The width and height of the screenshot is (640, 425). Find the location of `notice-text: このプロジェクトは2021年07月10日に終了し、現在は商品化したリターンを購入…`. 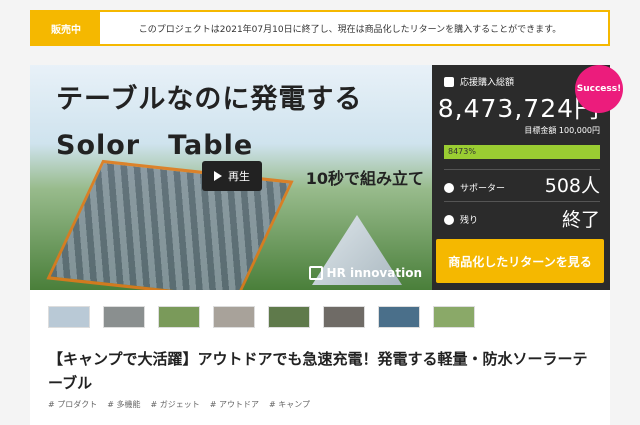

notice-text: このプロジェクトは2021年07月10日に終了し、現在は商品化したリターンを購入… is located at coordinates (350, 29).